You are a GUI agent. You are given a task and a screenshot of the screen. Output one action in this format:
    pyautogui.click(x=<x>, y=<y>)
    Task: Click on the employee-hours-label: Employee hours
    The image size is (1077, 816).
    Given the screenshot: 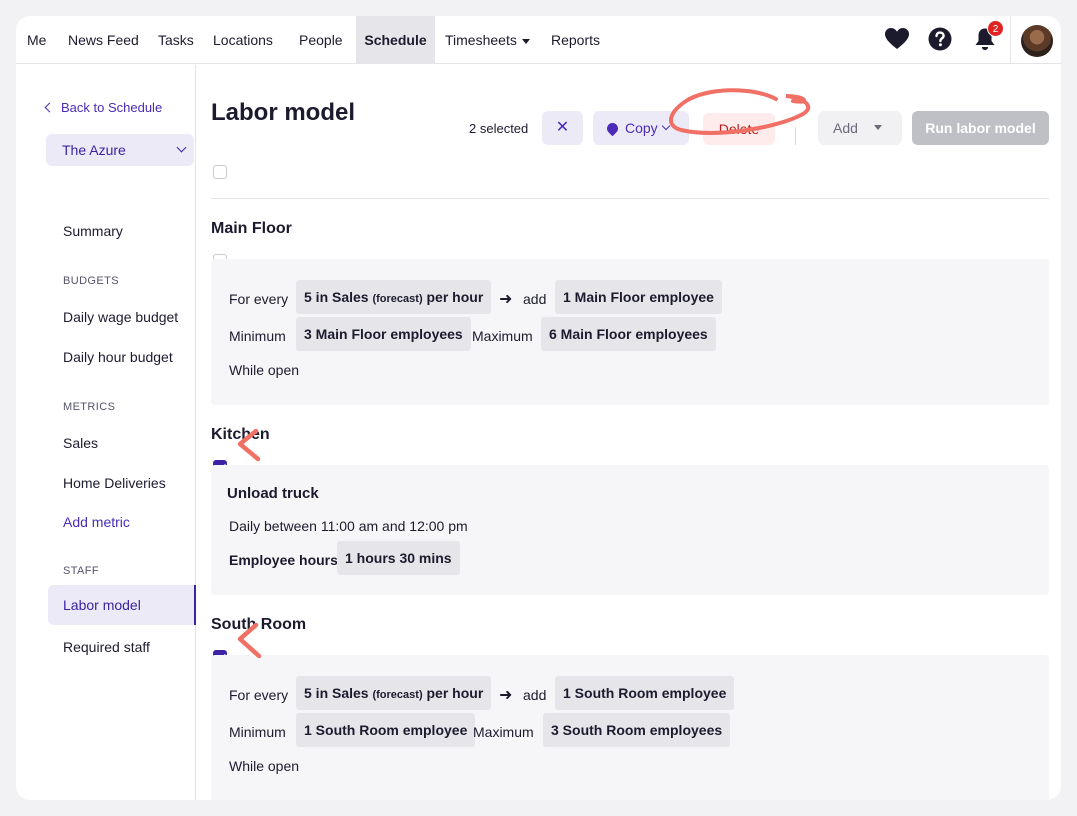 What is the action you would take?
    pyautogui.click(x=283, y=560)
    